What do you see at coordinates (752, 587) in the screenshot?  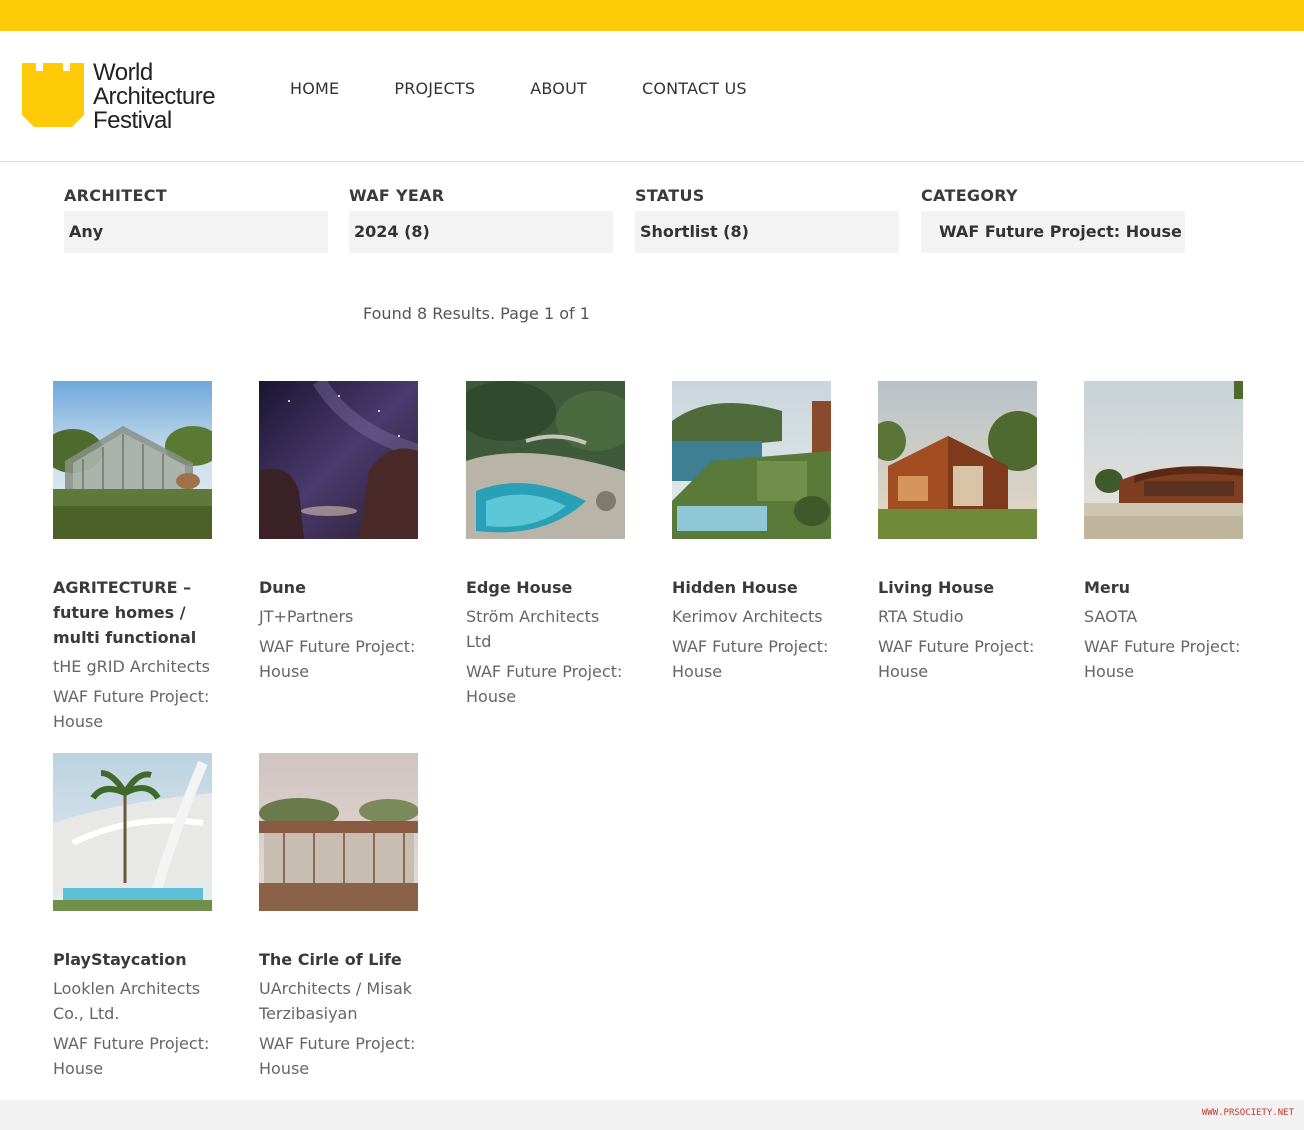 I see `project-title: Hidden House` at bounding box center [752, 587].